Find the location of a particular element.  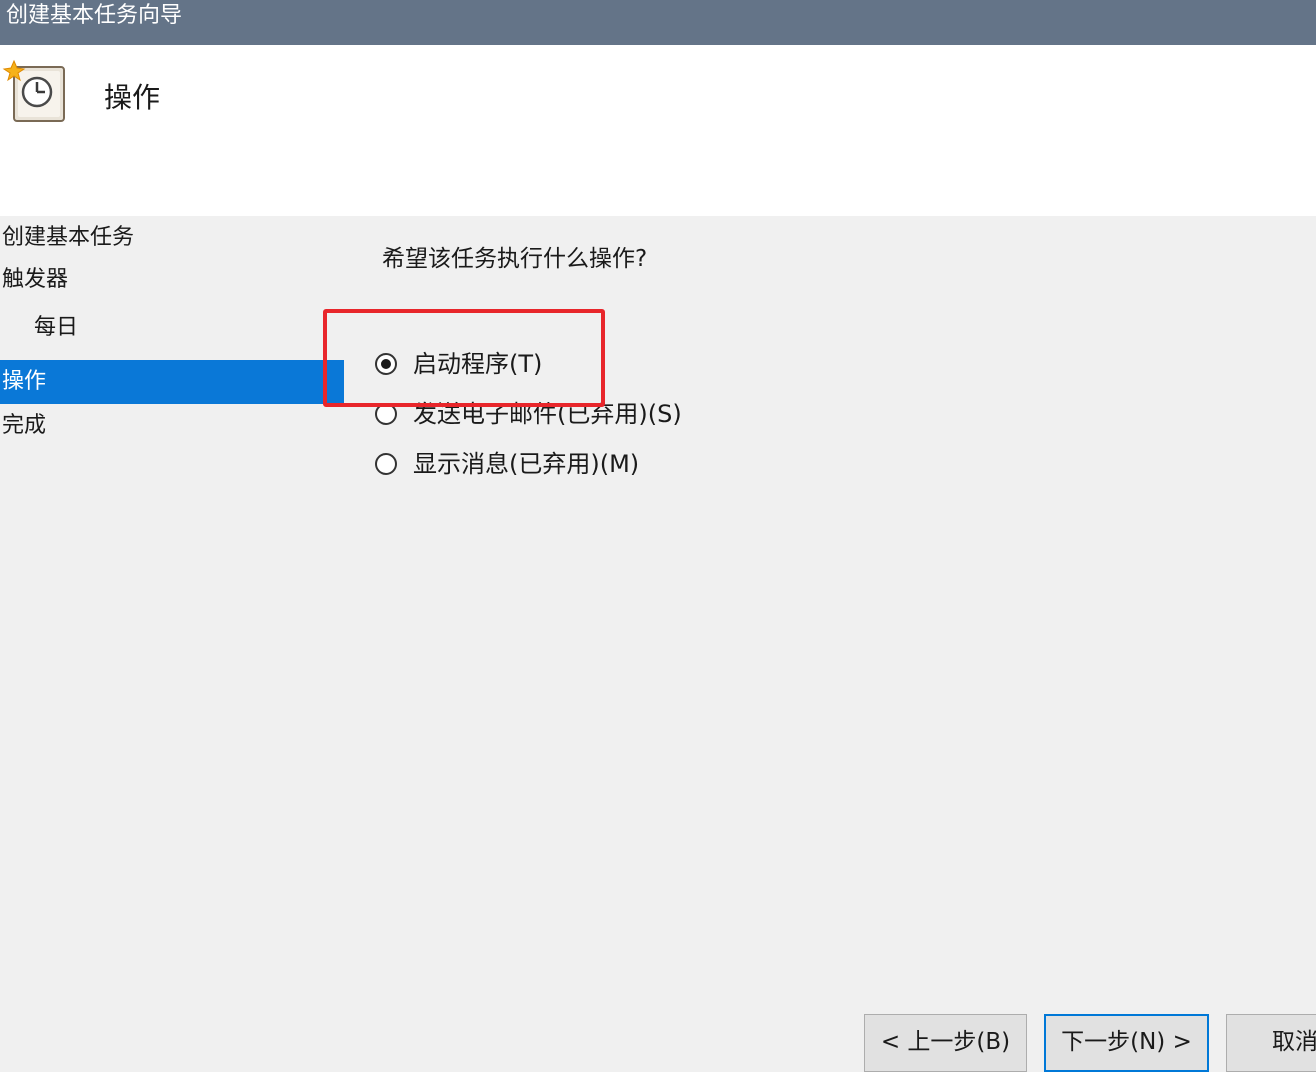

window-title: 创建基本任务向导 is located at coordinates (94, 15).